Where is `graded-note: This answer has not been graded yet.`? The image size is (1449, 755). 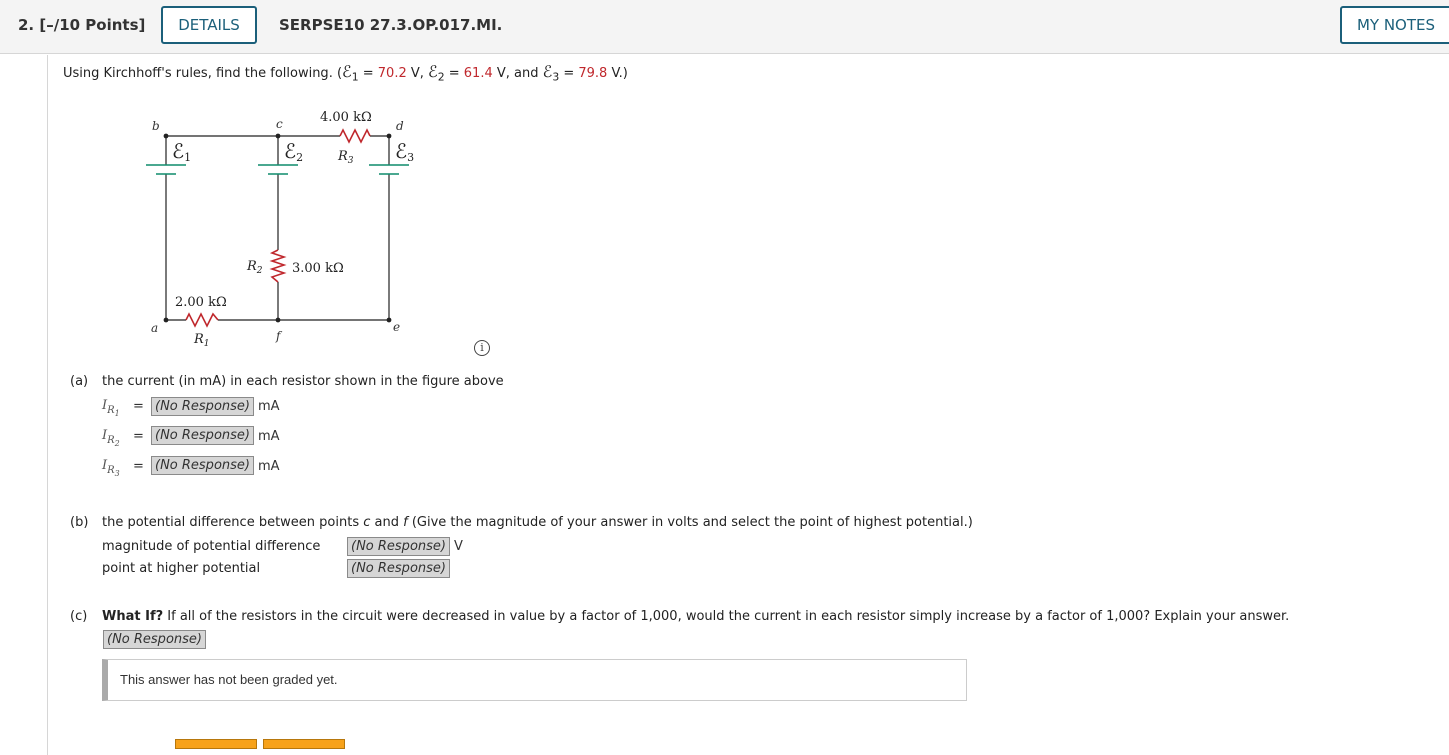
graded-note: This answer has not been graded yet. is located at coordinates (534, 680).